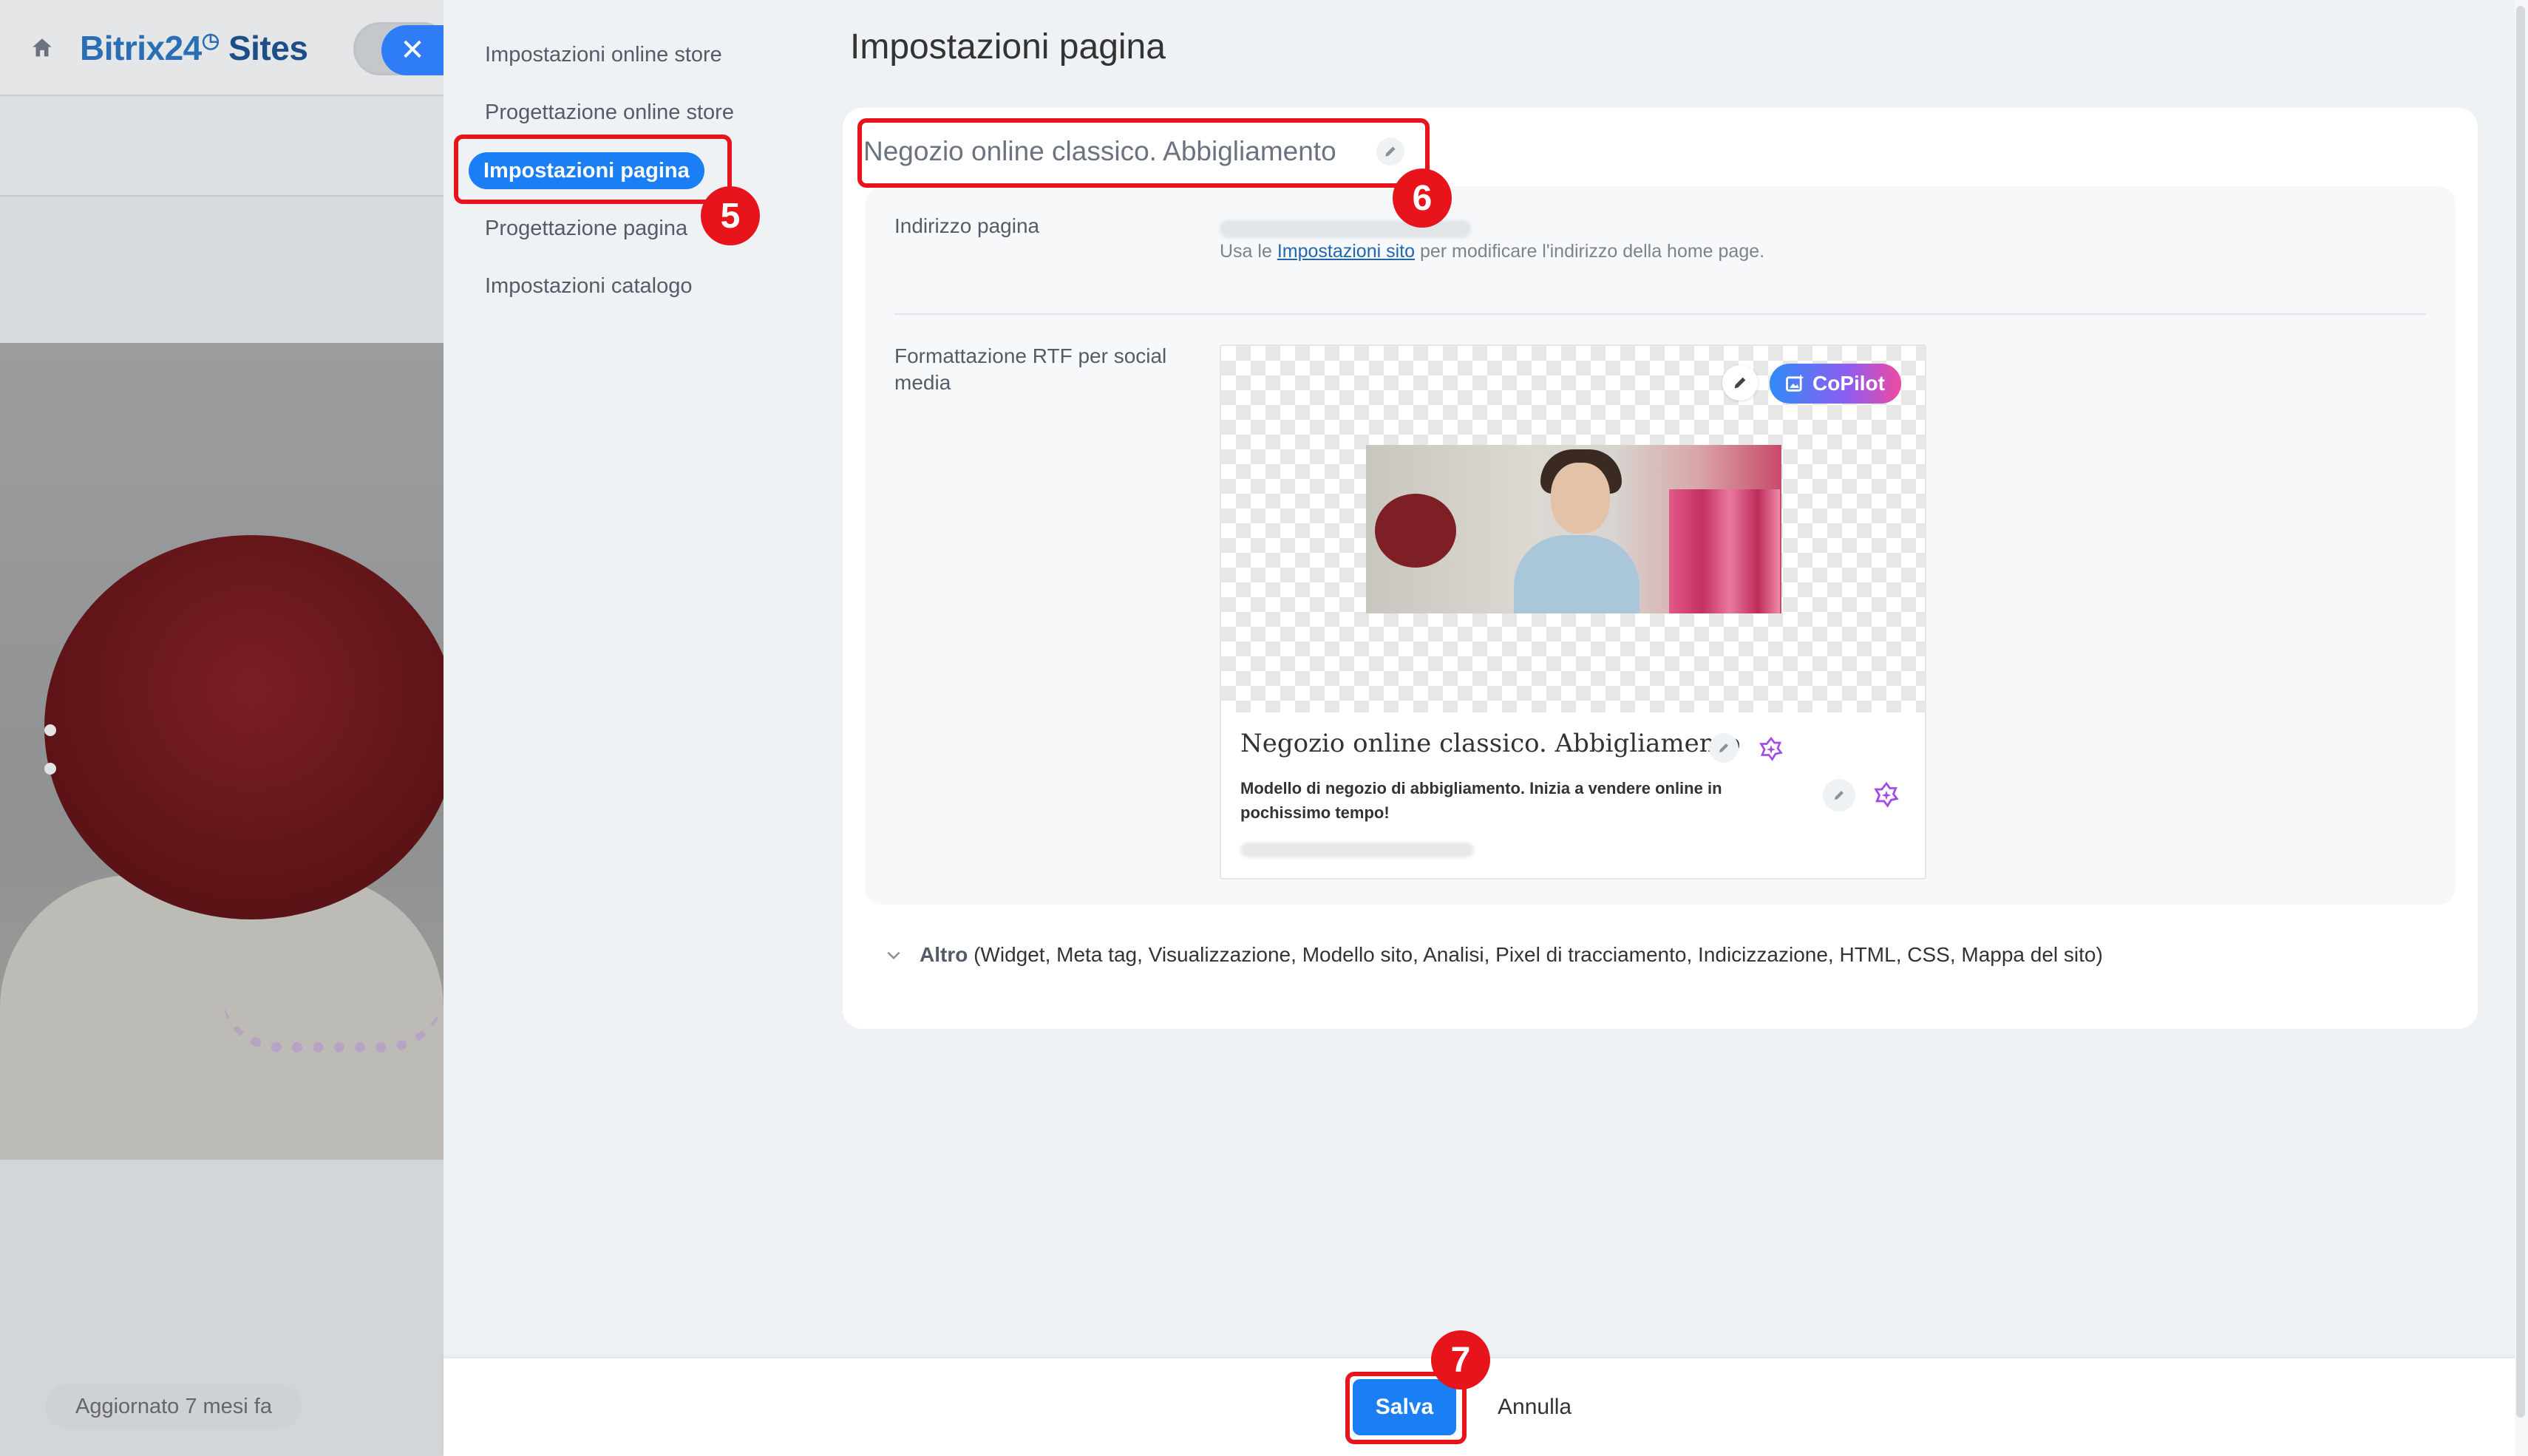 The width and height of the screenshot is (2528, 1456). I want to click on logo-text: Bitrix24, so click(141, 48).